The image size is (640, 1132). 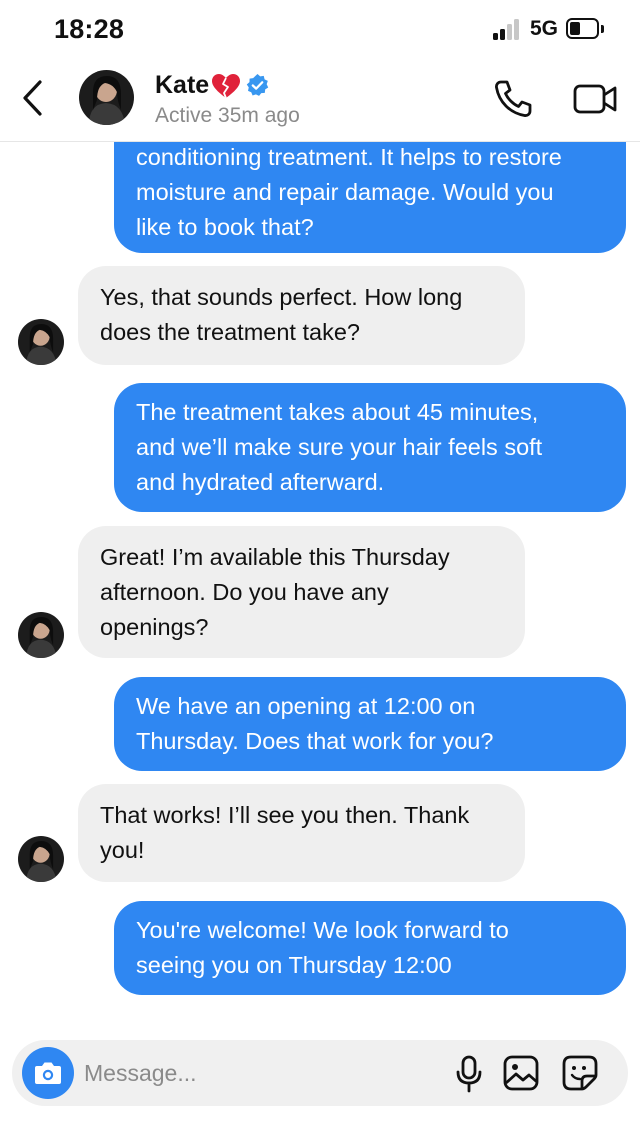 I want to click on phone-icon, so click(x=513, y=98).